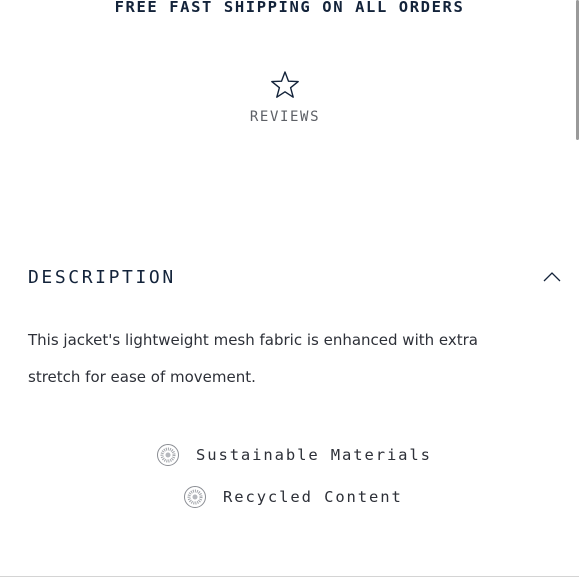 The image size is (579, 580). I want to click on sustainability-badge-icon, so click(168, 455).